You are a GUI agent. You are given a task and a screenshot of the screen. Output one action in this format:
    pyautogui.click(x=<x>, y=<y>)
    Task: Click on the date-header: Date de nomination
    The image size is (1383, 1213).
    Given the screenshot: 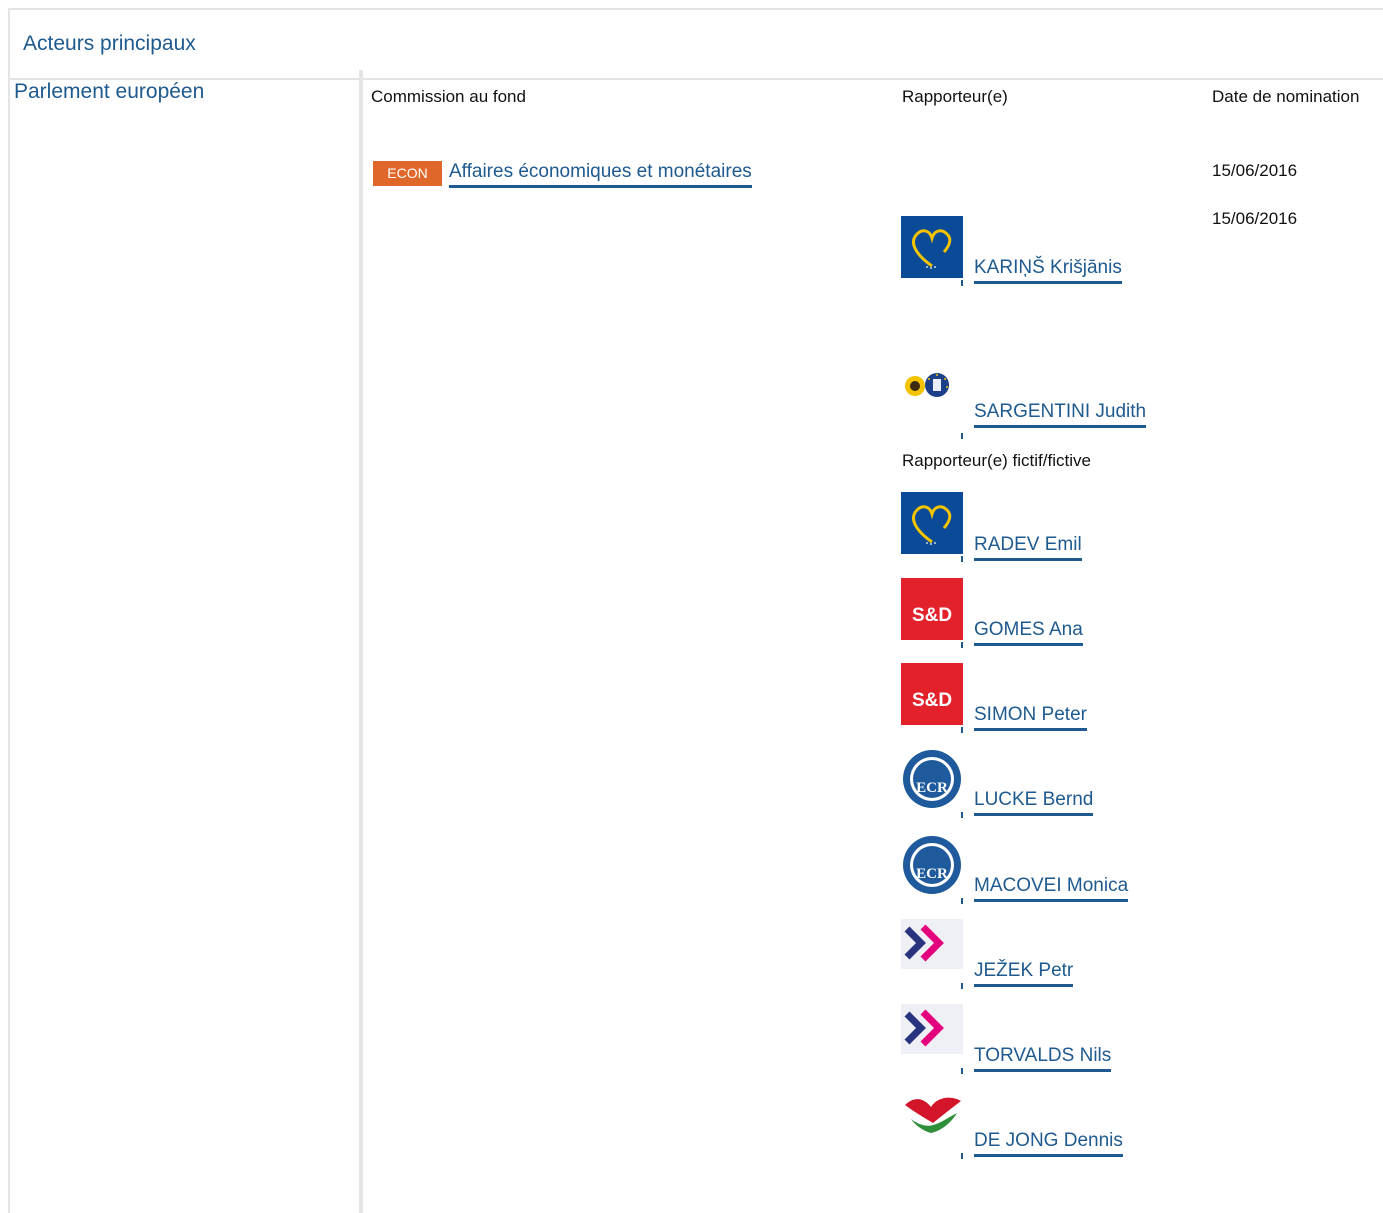 What is the action you would take?
    pyautogui.click(x=1286, y=96)
    